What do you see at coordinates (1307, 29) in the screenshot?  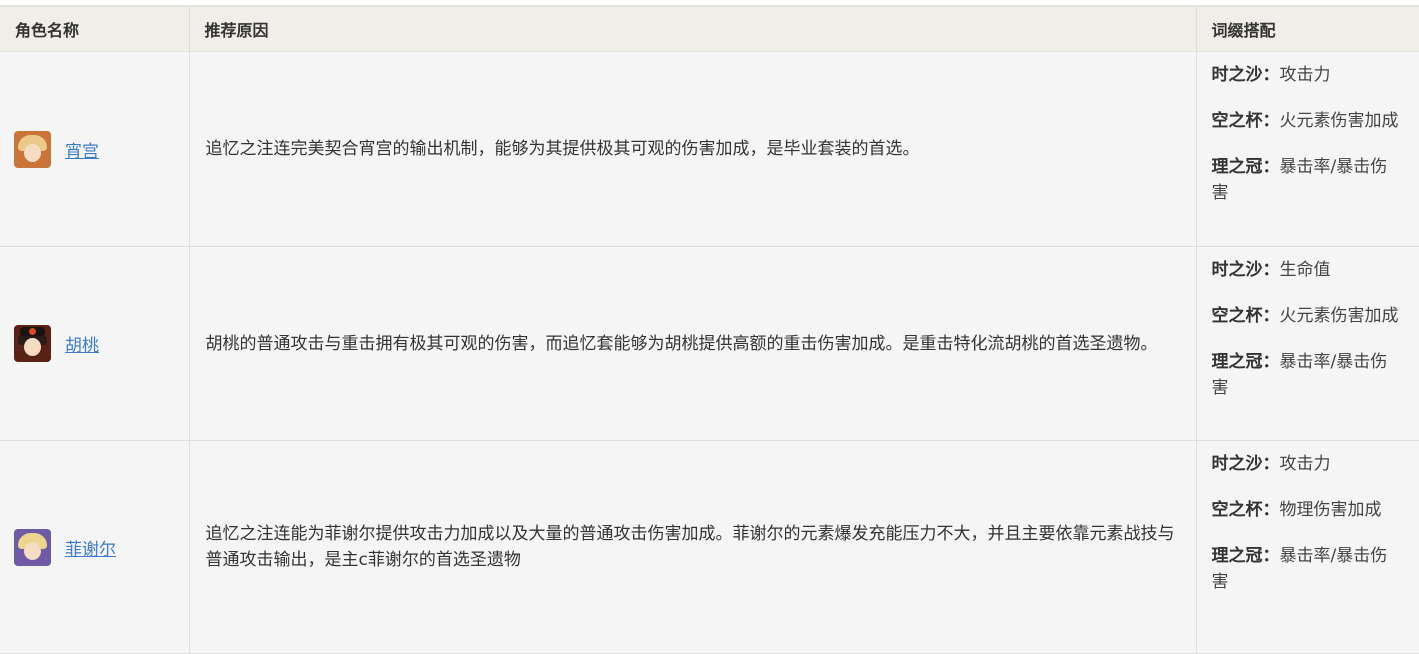 I see `header-affix: 词缀搭配` at bounding box center [1307, 29].